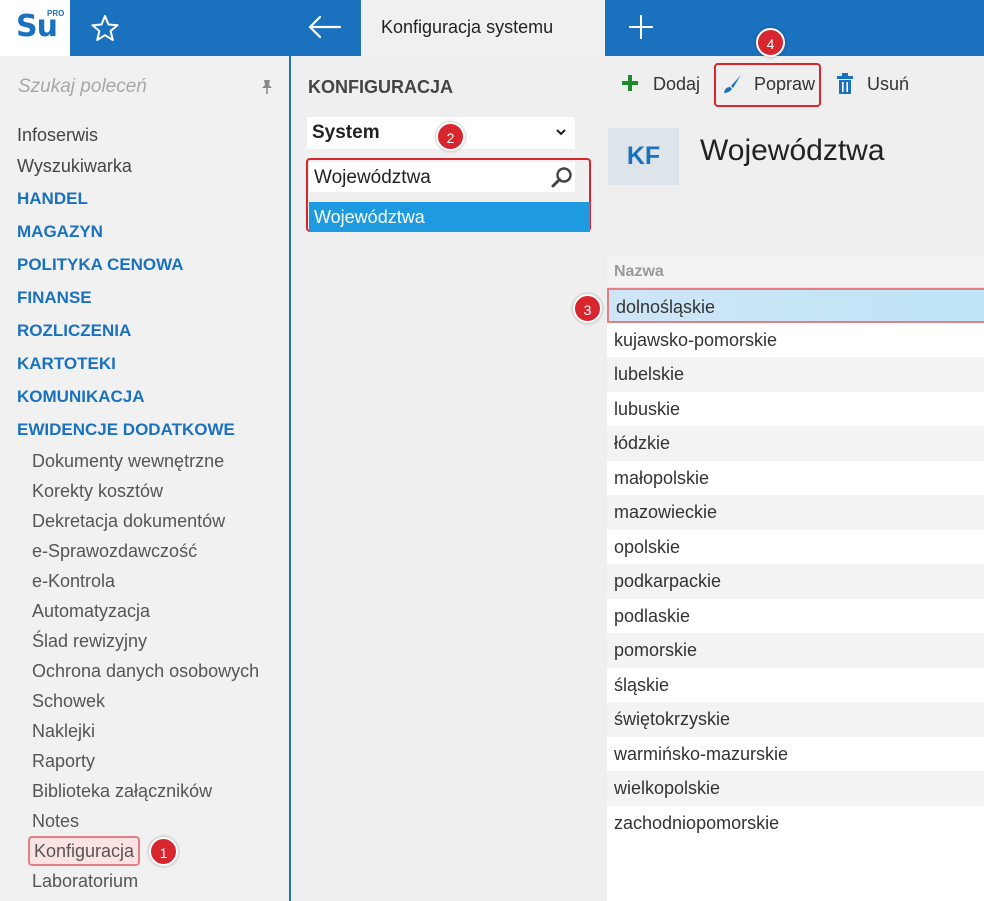 This screenshot has height=901, width=984. Describe the element at coordinates (35, 28) in the screenshot. I see `app-logo: Su PRO` at that location.